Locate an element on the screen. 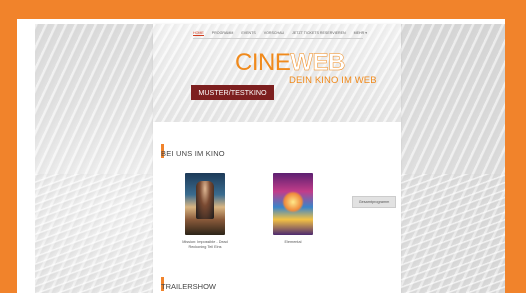  nav-item-events: EVENTS is located at coordinates (248, 33).